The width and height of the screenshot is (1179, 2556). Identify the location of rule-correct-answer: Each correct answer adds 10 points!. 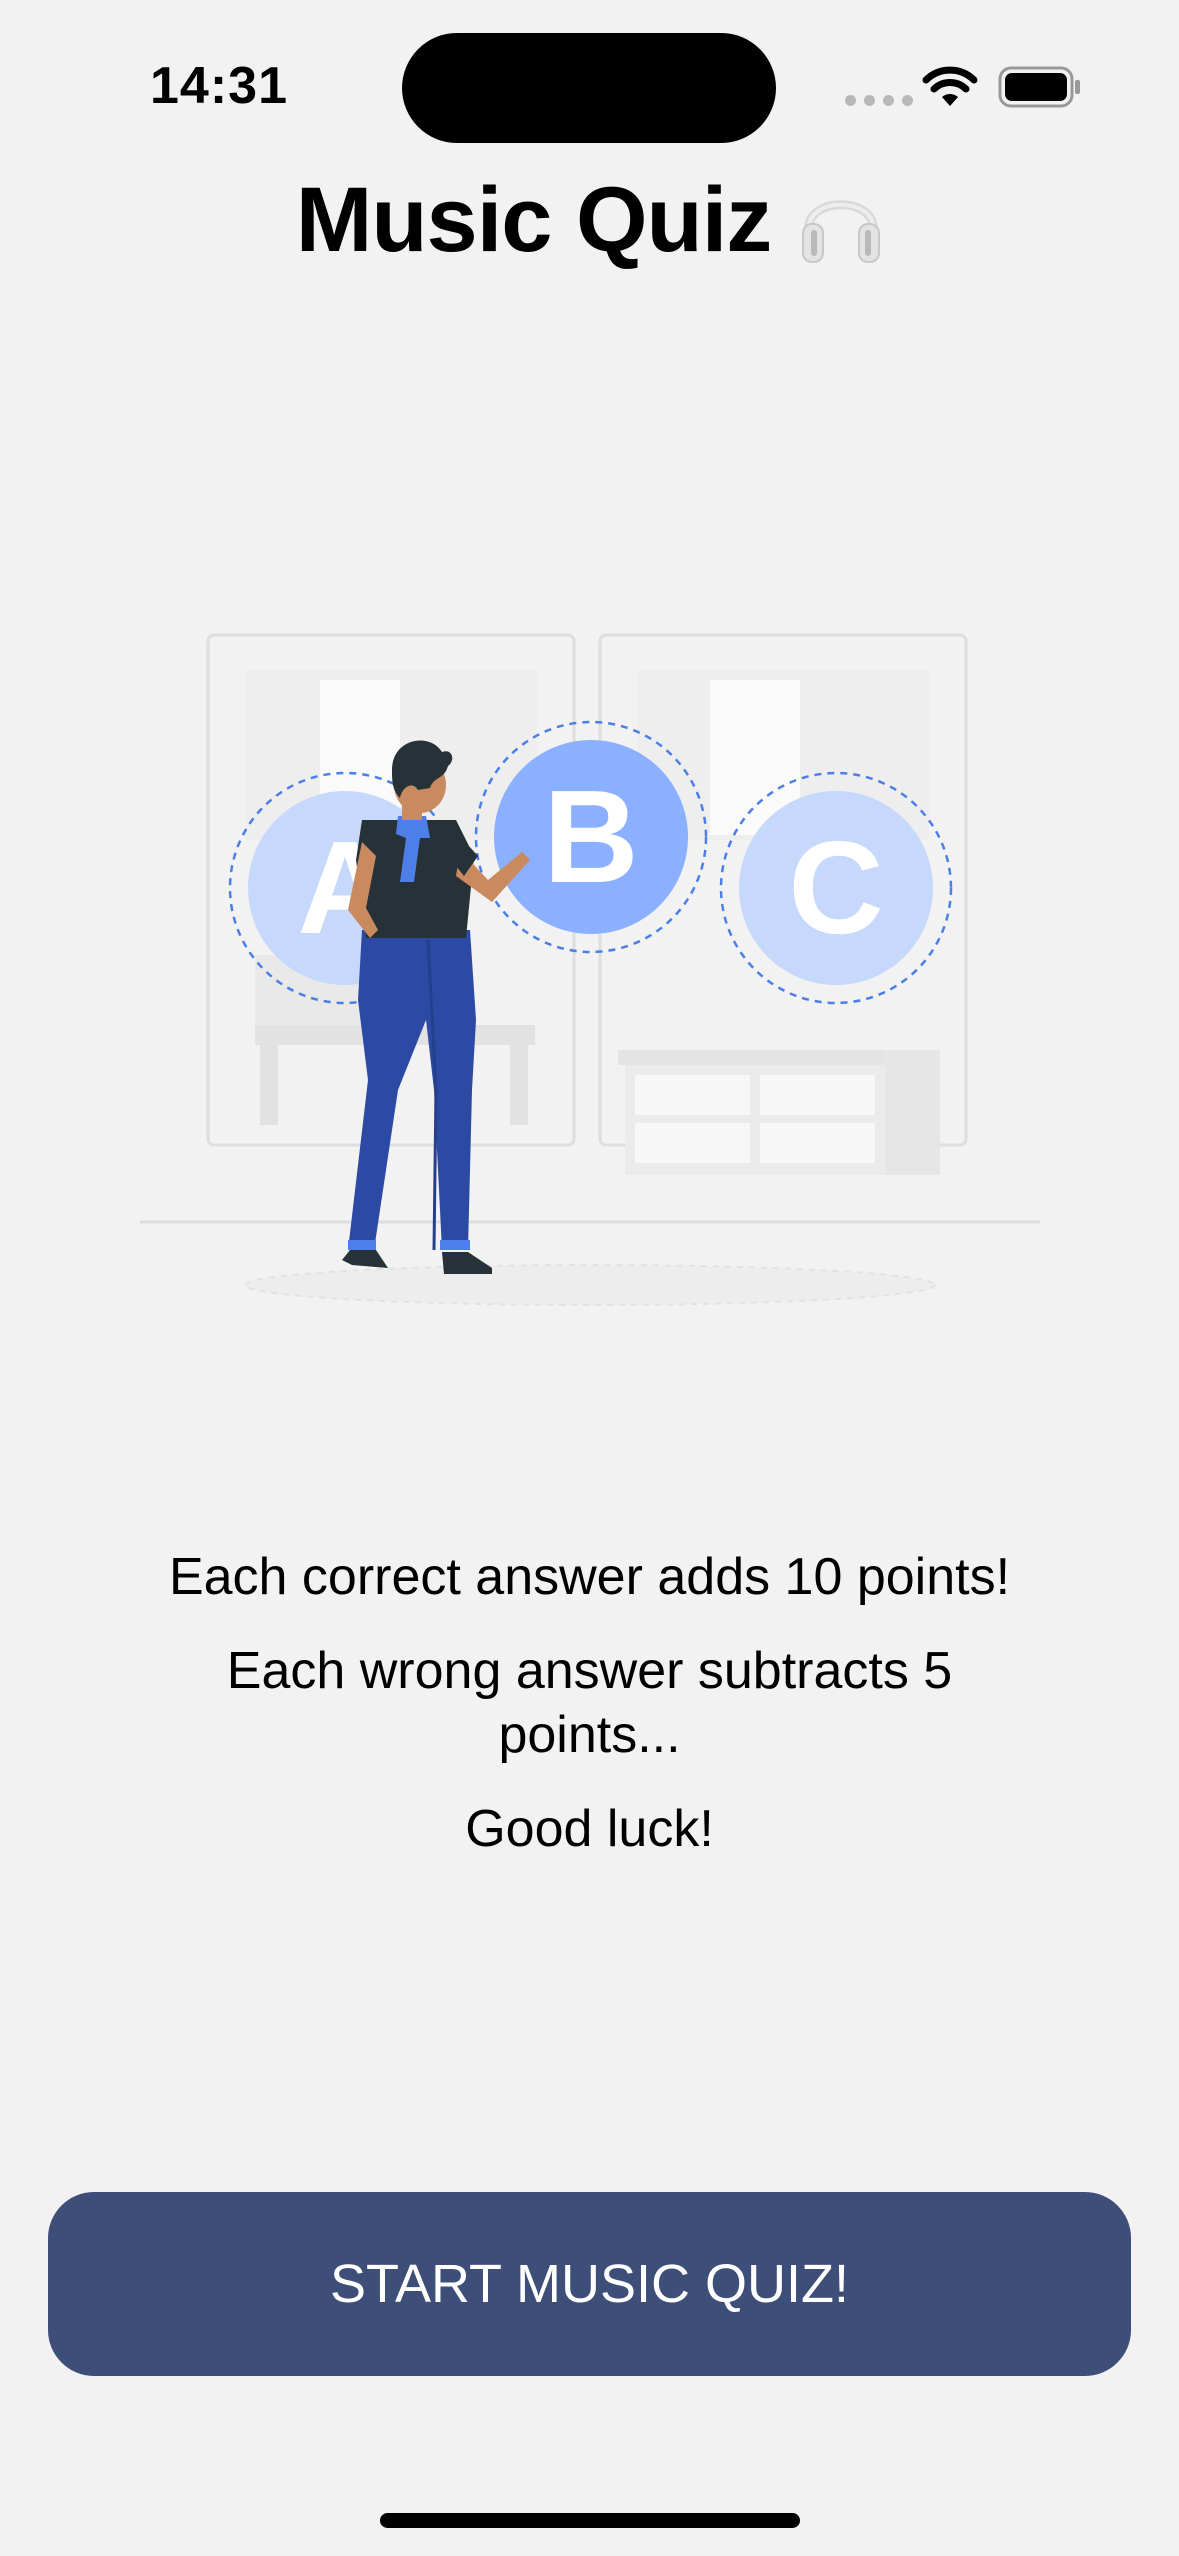
(589, 1577).